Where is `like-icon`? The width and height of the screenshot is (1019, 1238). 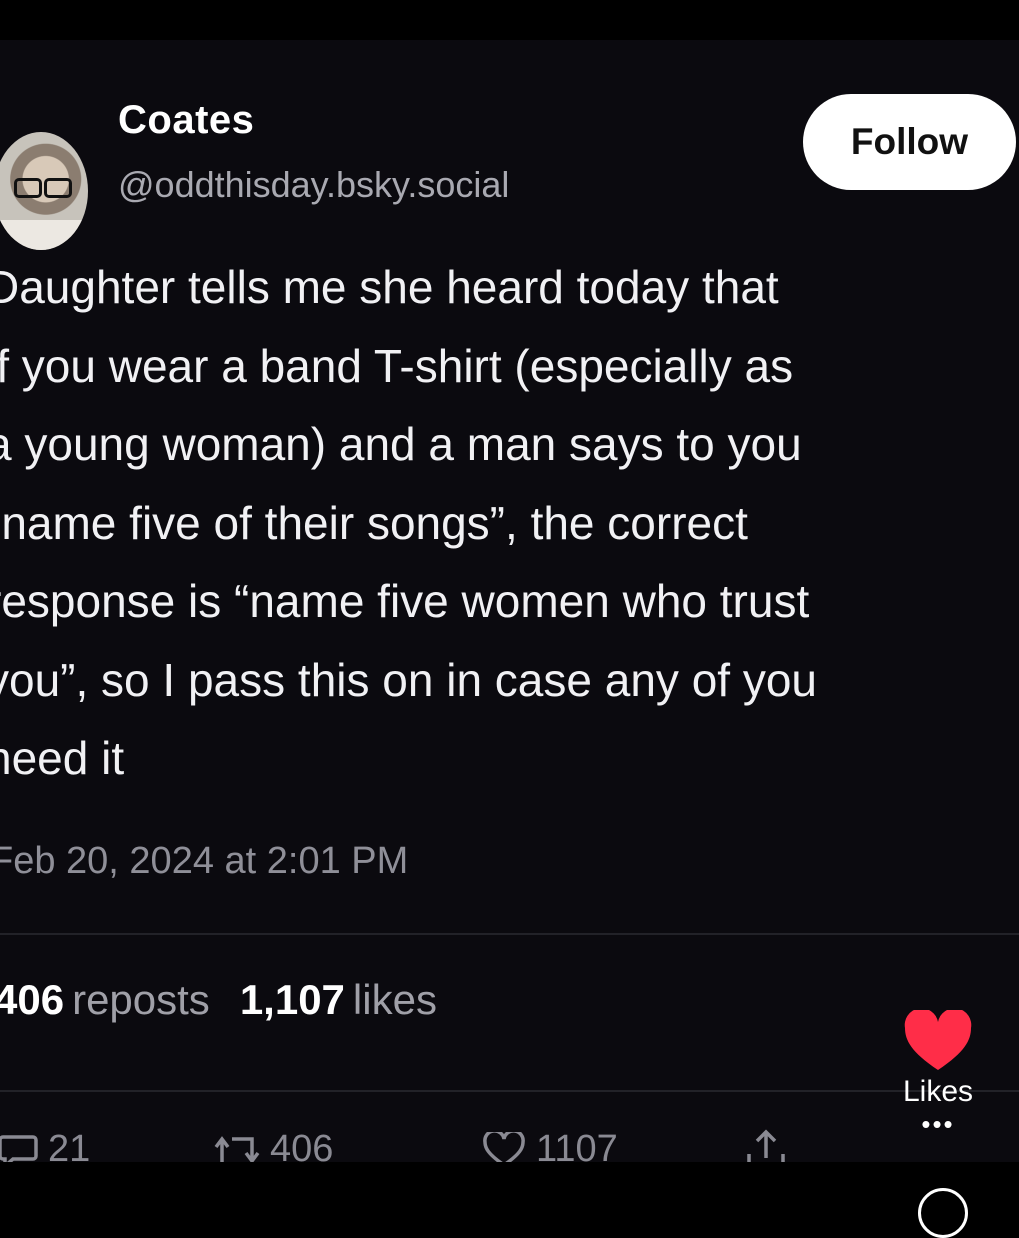
like-icon is located at coordinates (504, 1146).